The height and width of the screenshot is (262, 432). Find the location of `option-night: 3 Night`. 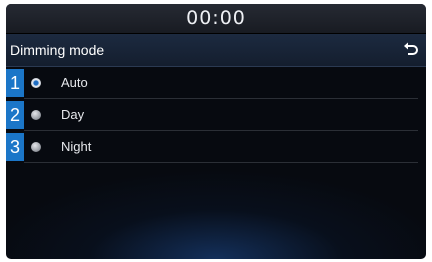

option-night: 3 Night is located at coordinates (216, 147).